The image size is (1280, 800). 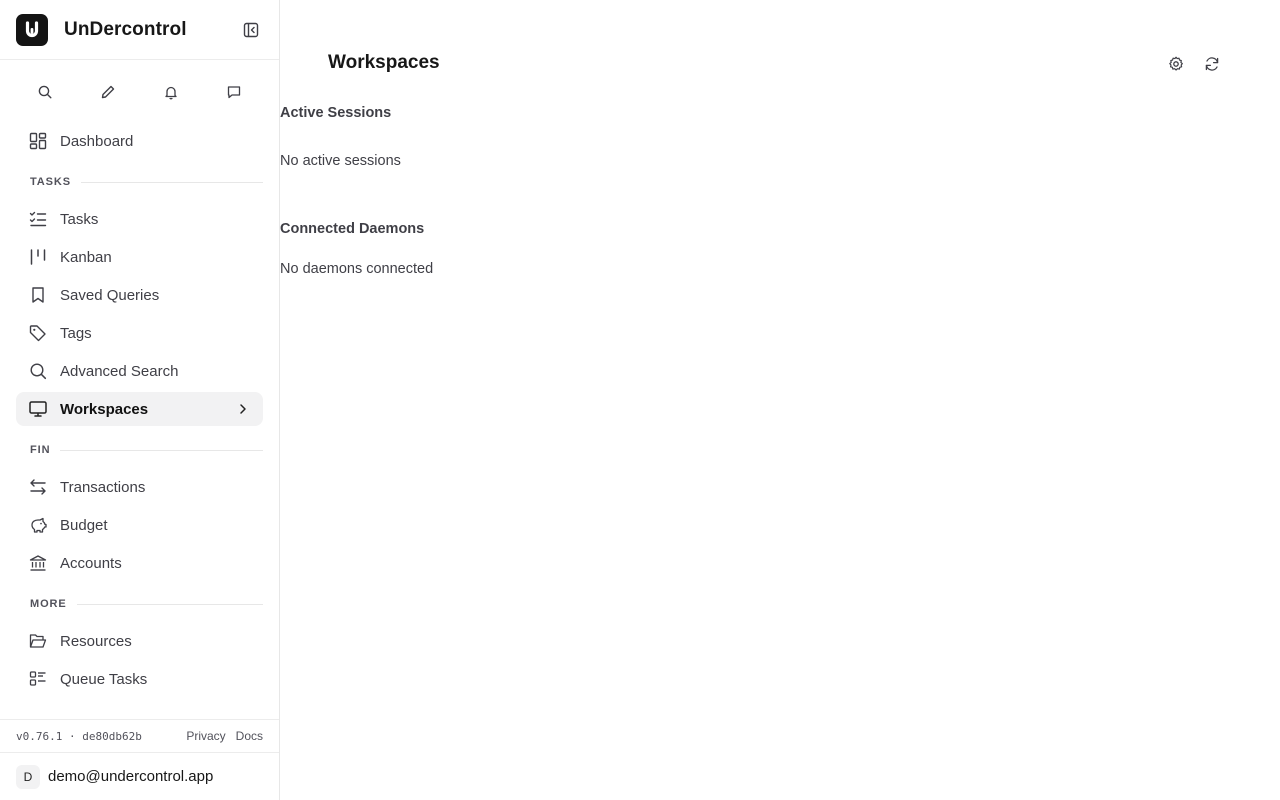 I want to click on section-more: MORE, so click(x=139, y=604).